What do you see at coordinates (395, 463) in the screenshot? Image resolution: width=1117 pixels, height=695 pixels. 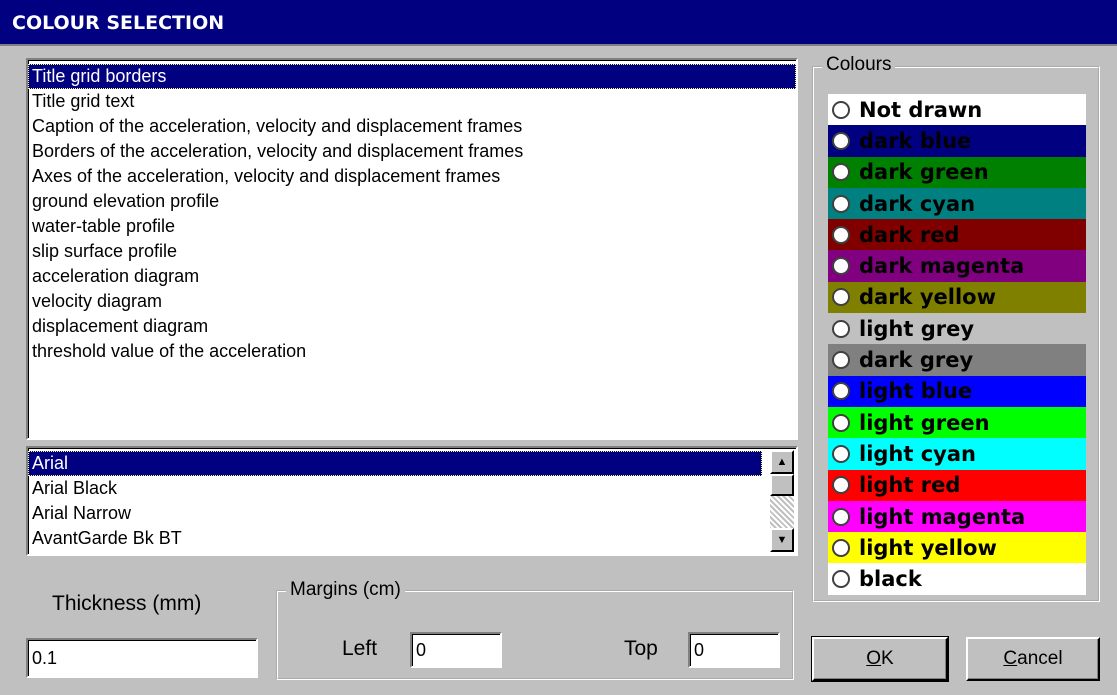 I see `font-list-item: Arial` at bounding box center [395, 463].